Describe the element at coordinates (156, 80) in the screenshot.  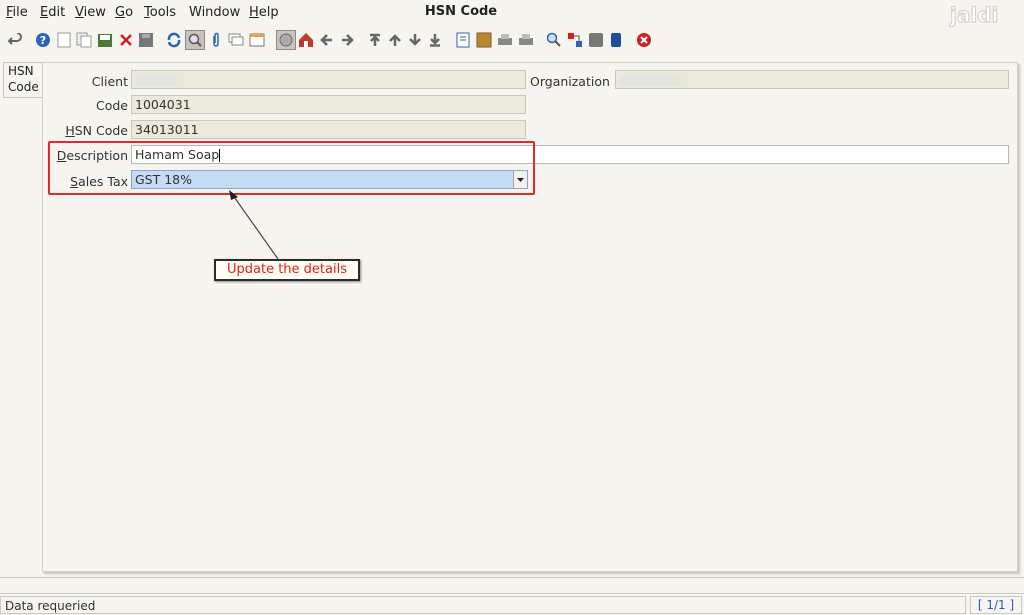
I see `client-value-redacted` at that location.